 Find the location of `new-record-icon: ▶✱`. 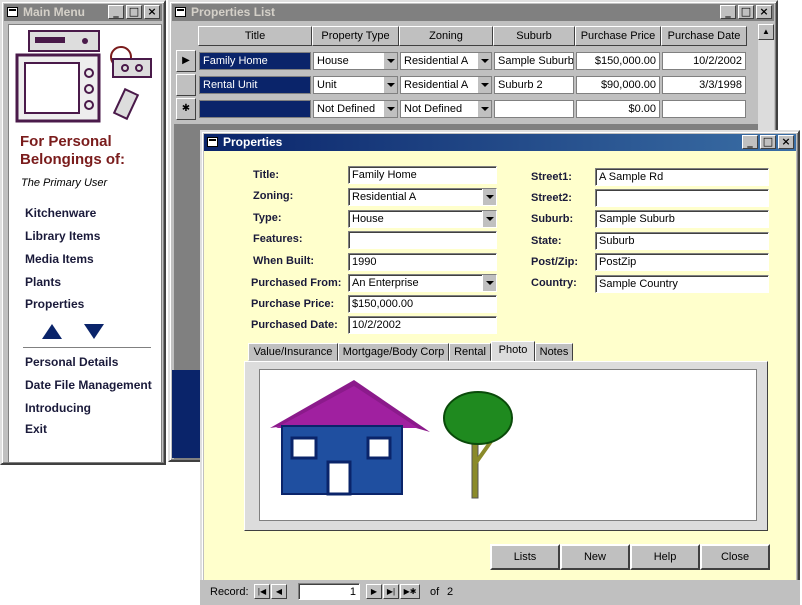

new-record-icon: ▶✱ is located at coordinates (410, 591).